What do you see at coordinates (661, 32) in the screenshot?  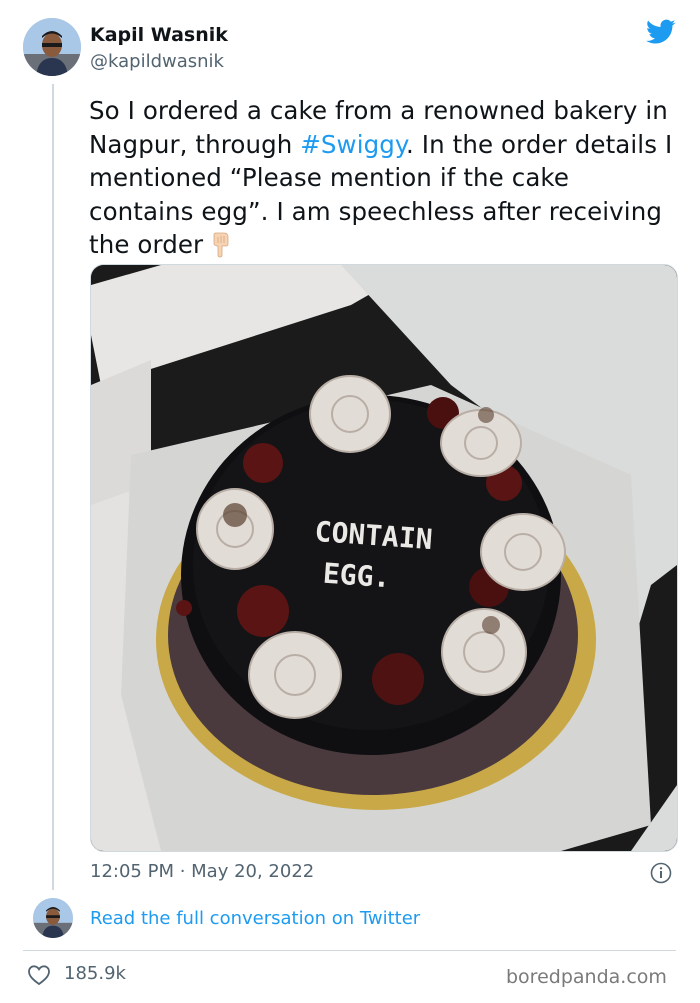 I see `twitter-bird-icon` at bounding box center [661, 32].